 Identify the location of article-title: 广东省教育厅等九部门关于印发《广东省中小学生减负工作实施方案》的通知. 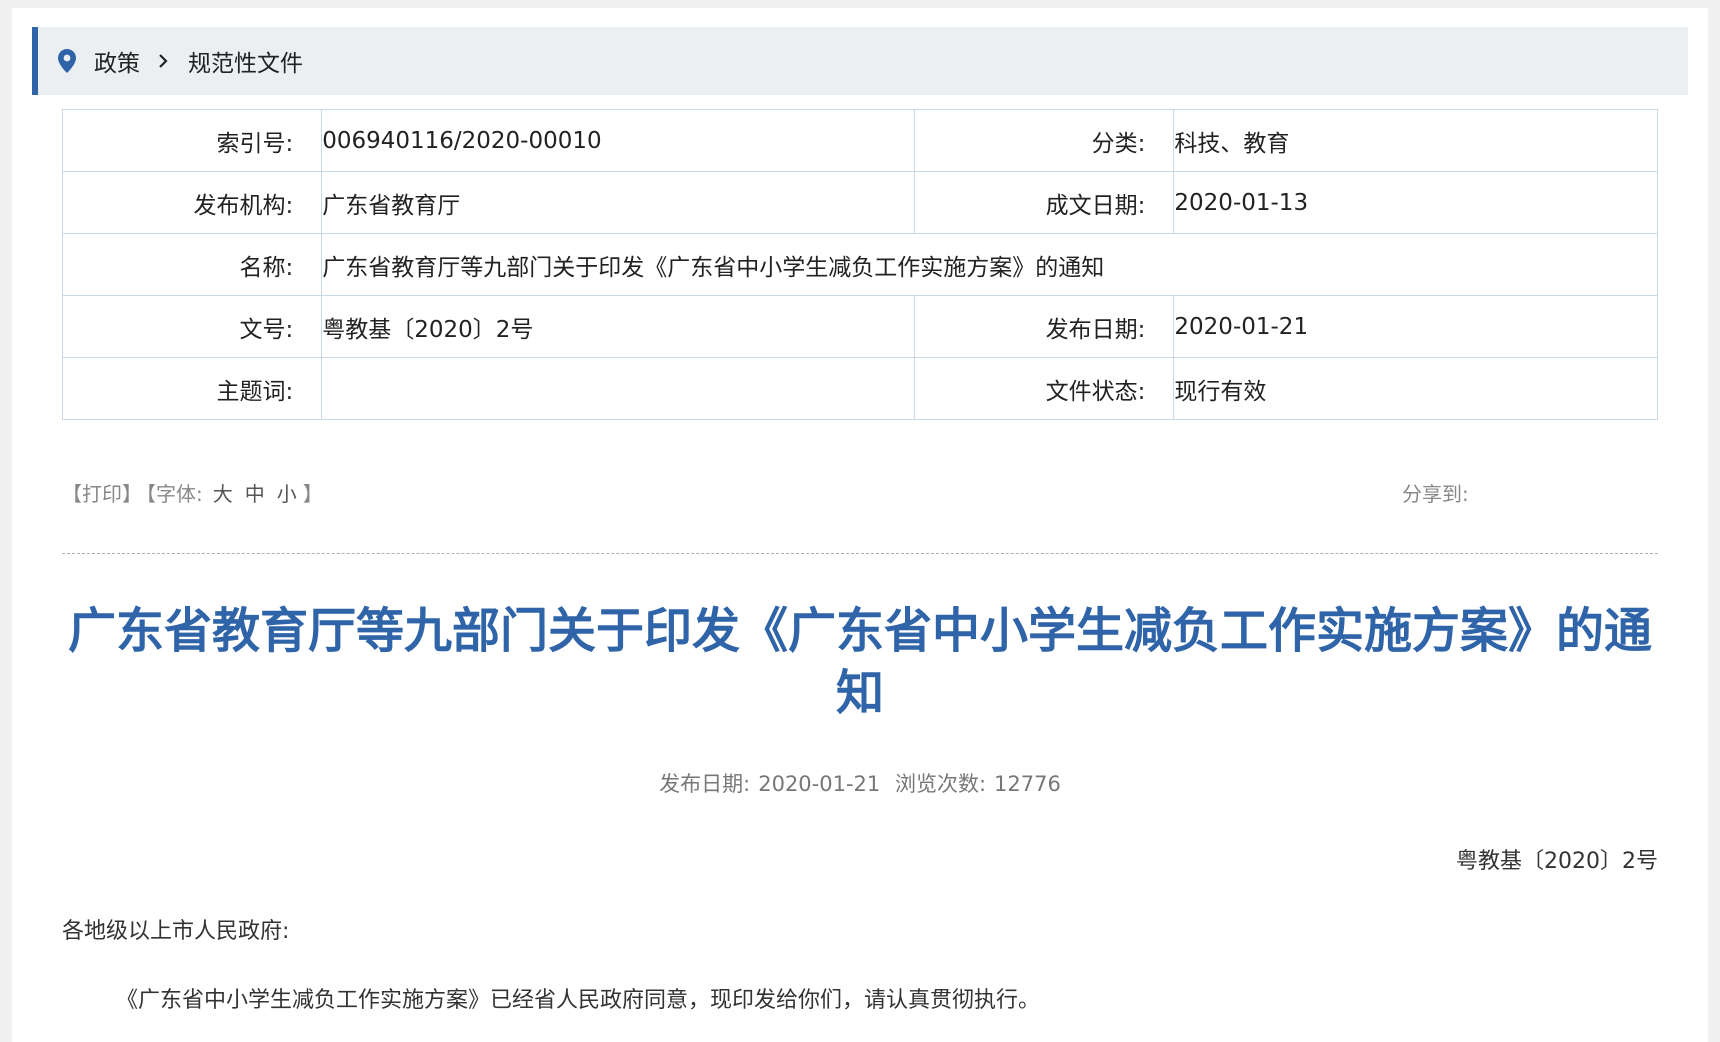
(859, 662).